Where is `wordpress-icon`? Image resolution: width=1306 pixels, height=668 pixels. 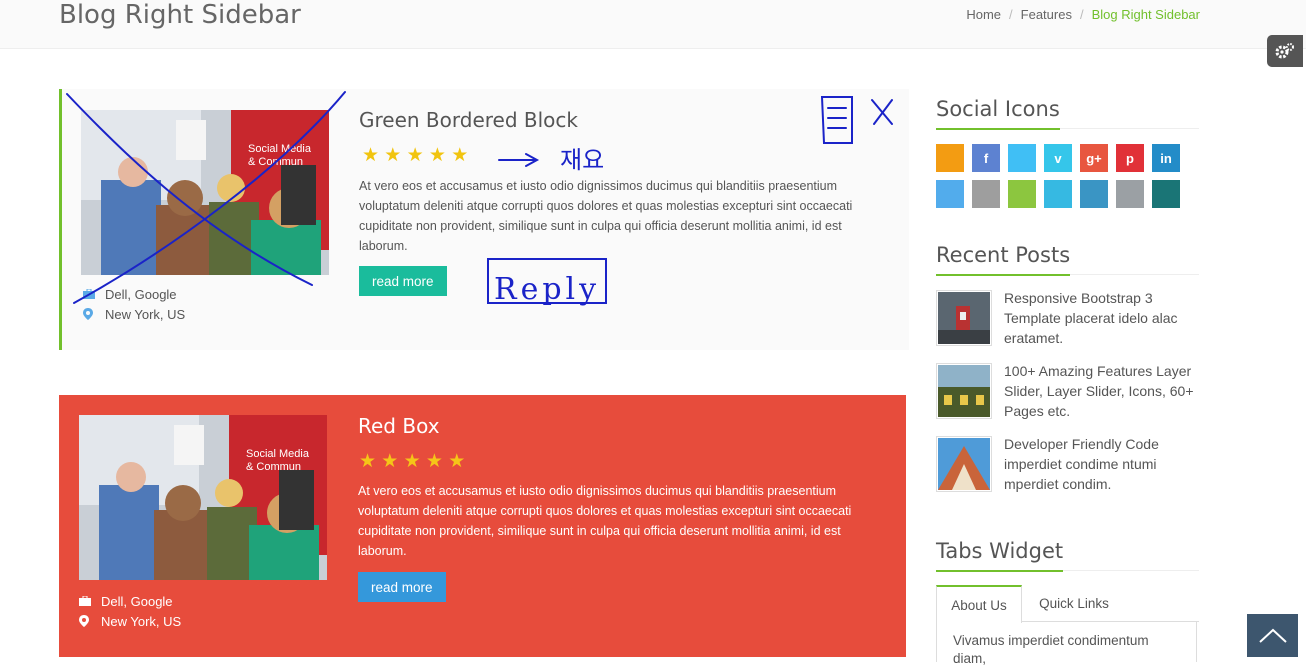
wordpress-icon is located at coordinates (1094, 194).